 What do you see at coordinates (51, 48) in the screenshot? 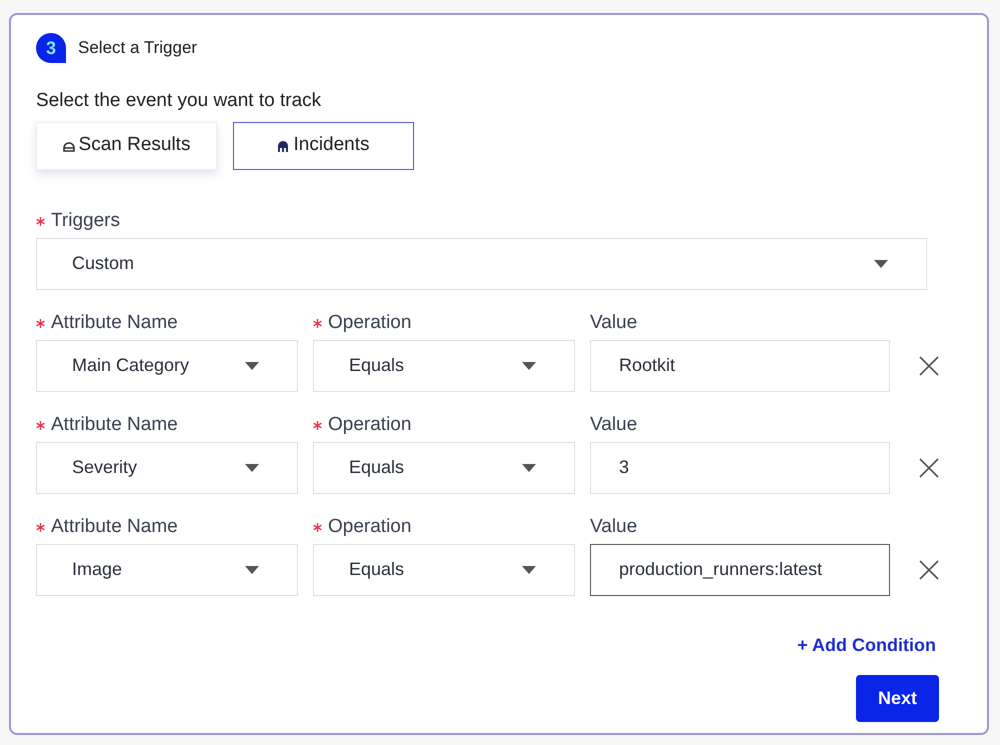
I see `step-badge: 3` at bounding box center [51, 48].